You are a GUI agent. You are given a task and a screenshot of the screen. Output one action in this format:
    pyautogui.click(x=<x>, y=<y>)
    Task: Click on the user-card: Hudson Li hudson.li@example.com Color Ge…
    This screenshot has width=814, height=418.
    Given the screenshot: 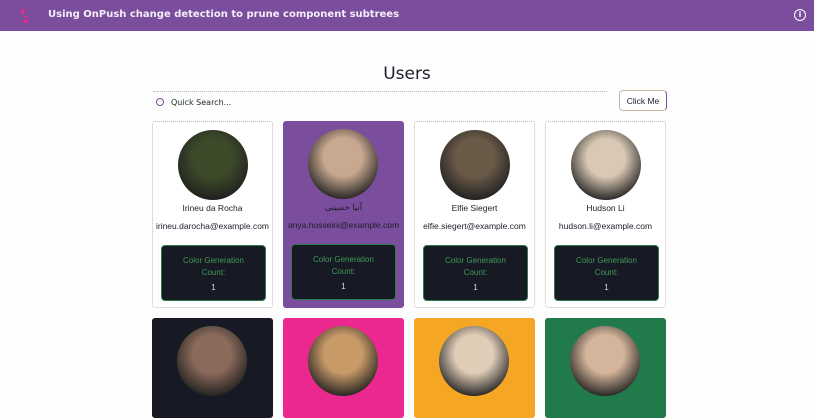 What is the action you would take?
    pyautogui.click(x=605, y=214)
    